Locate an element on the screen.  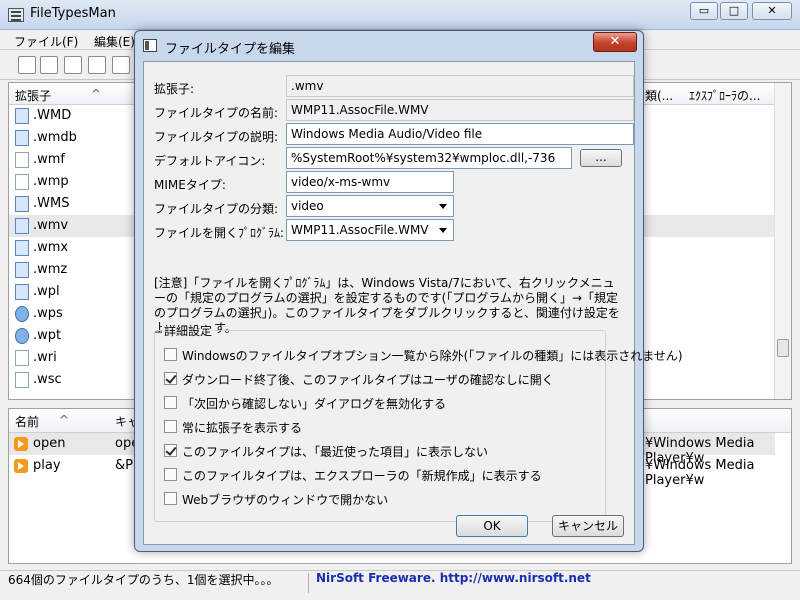
window-title: FileTypesMan is located at coordinates (73, 13).